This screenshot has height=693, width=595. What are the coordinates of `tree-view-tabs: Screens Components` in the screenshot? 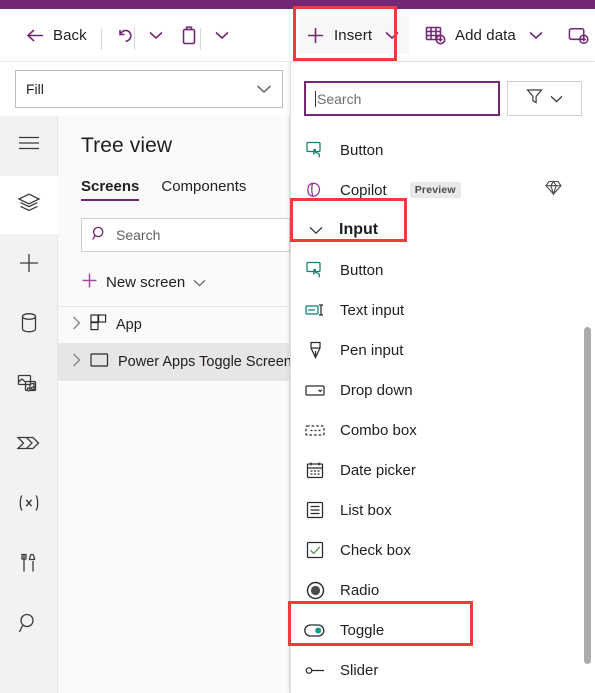 It's located at (163, 189).